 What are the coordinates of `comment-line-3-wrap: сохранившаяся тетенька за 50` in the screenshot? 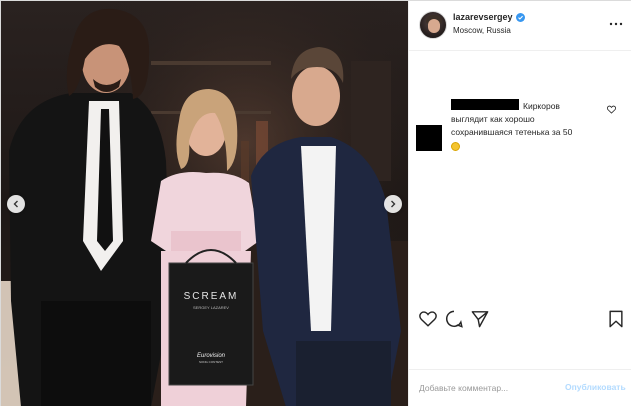 It's located at (528, 132).